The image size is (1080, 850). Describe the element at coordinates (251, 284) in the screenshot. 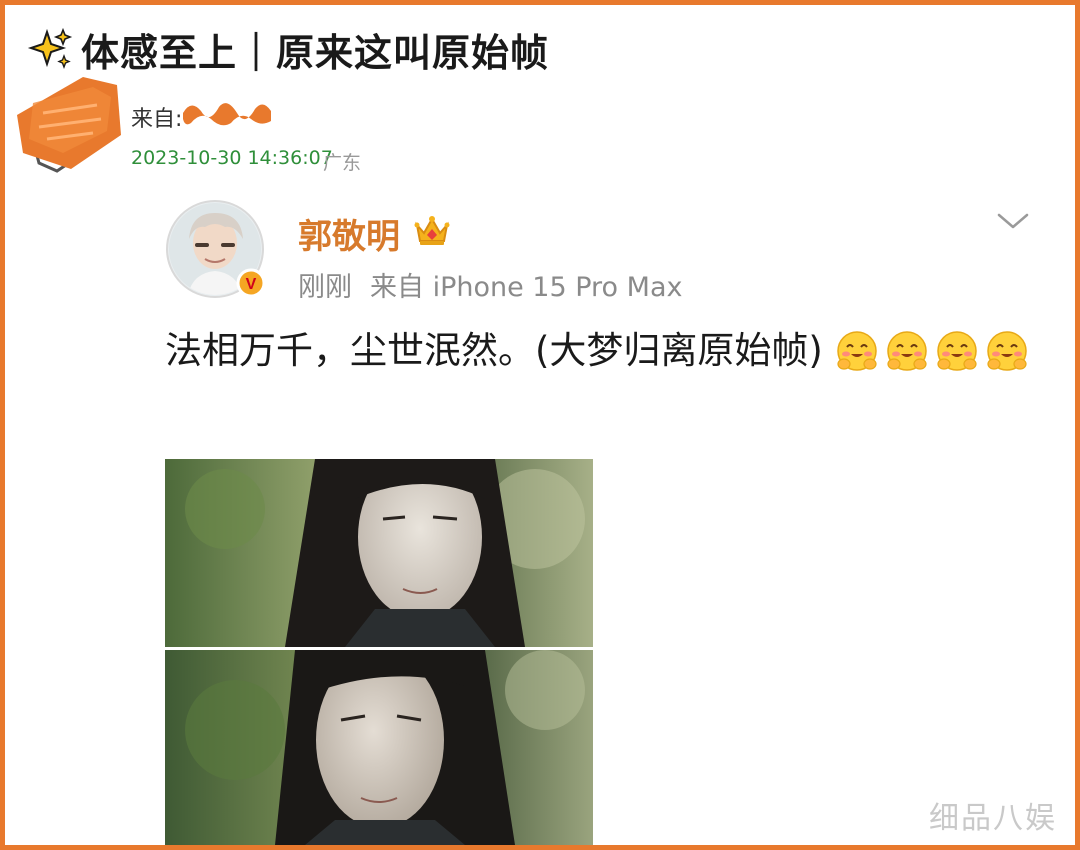

I see `svg-text: V` at that location.